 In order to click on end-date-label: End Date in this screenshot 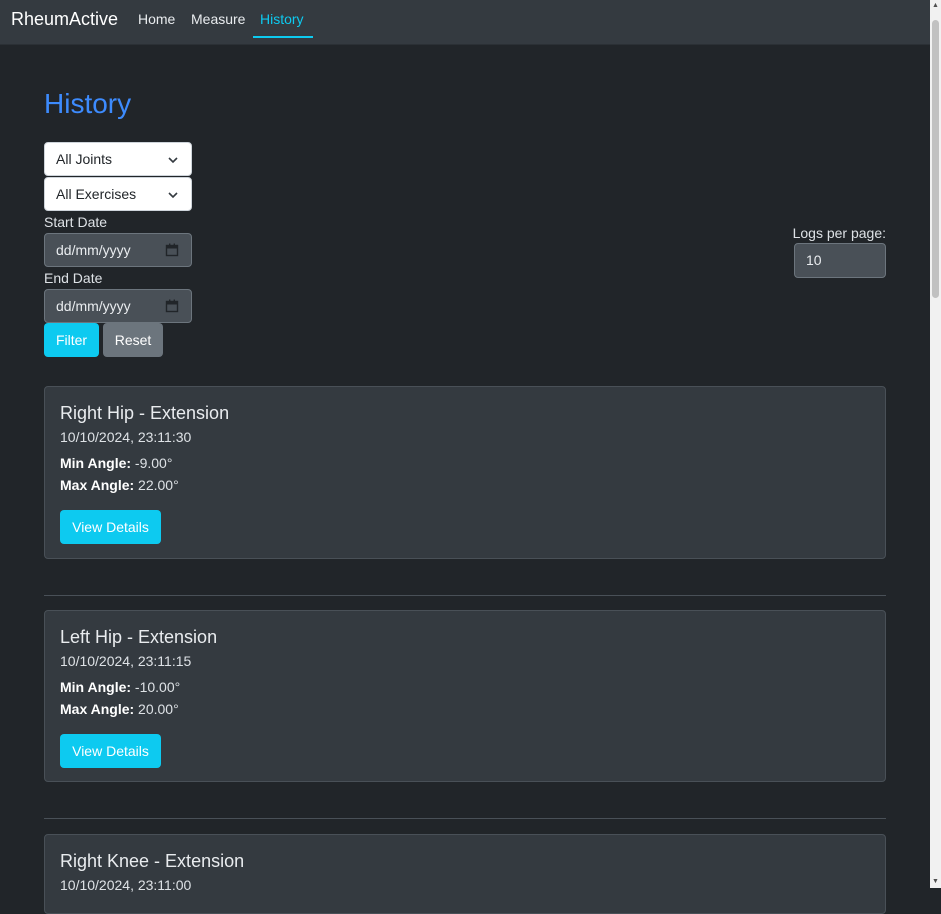, I will do `click(73, 278)`.